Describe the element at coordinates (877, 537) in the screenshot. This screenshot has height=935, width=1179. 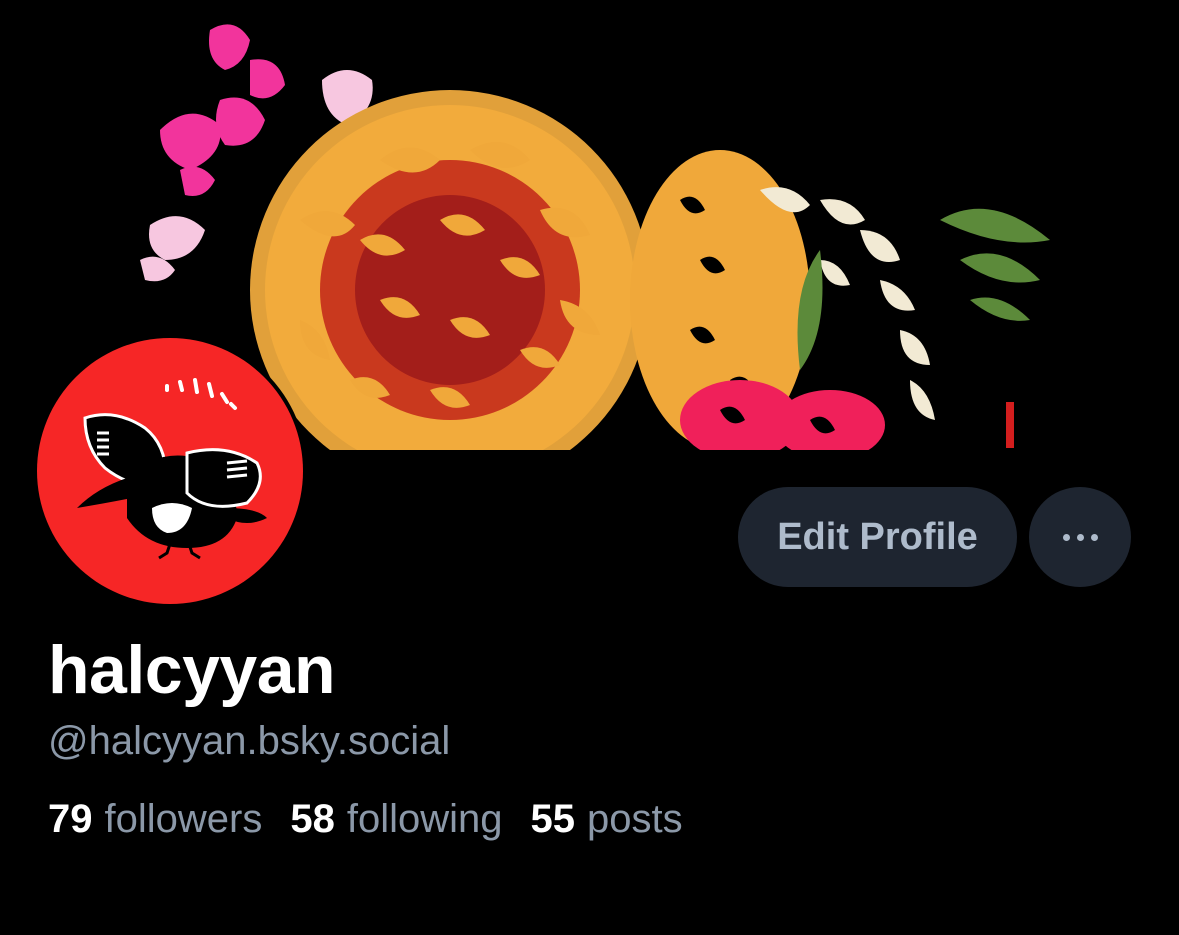
I see `edit-profile-button: Edit Profile` at that location.